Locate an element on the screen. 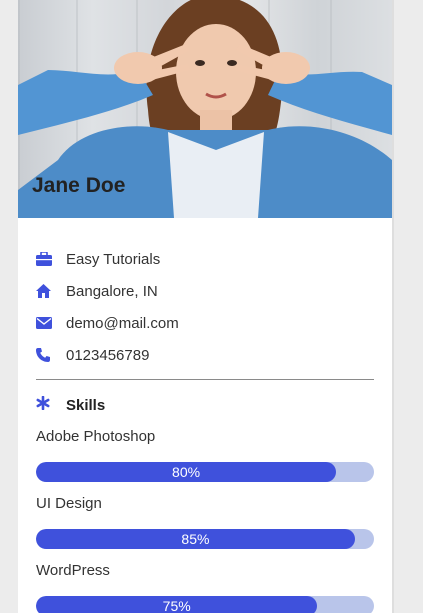 Image resolution: width=423 pixels, height=613 pixels. info-row-email: demo@mail.com is located at coordinates (206, 323).